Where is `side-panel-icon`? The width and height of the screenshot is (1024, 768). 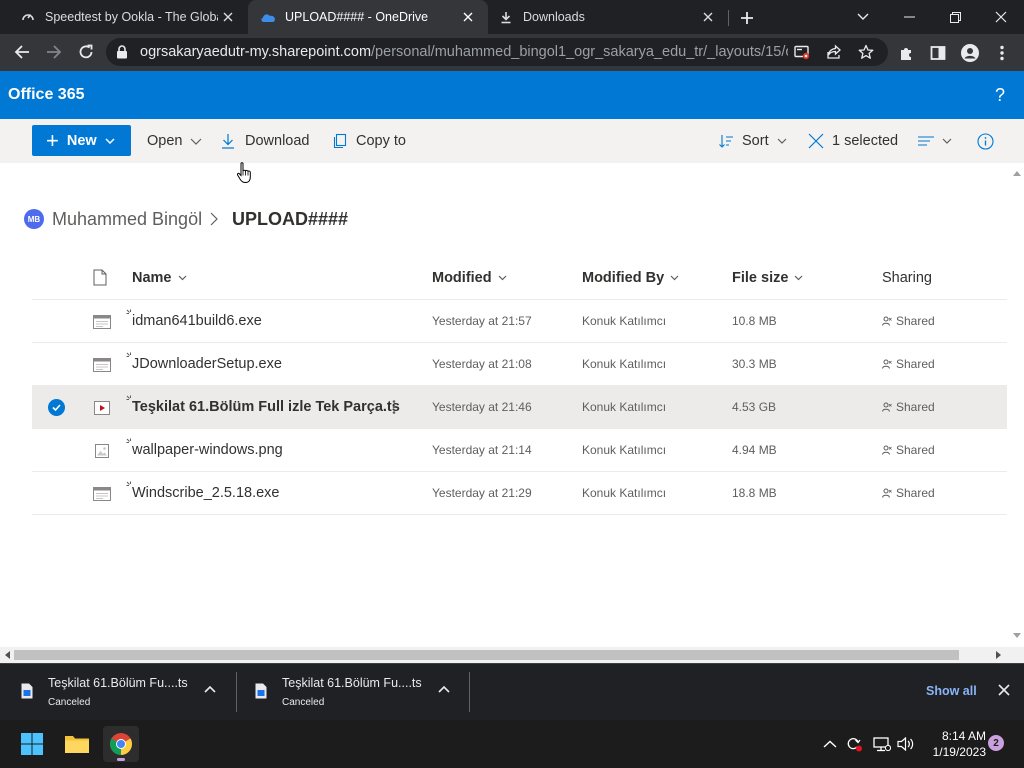
side-panel-icon is located at coordinates (938, 53).